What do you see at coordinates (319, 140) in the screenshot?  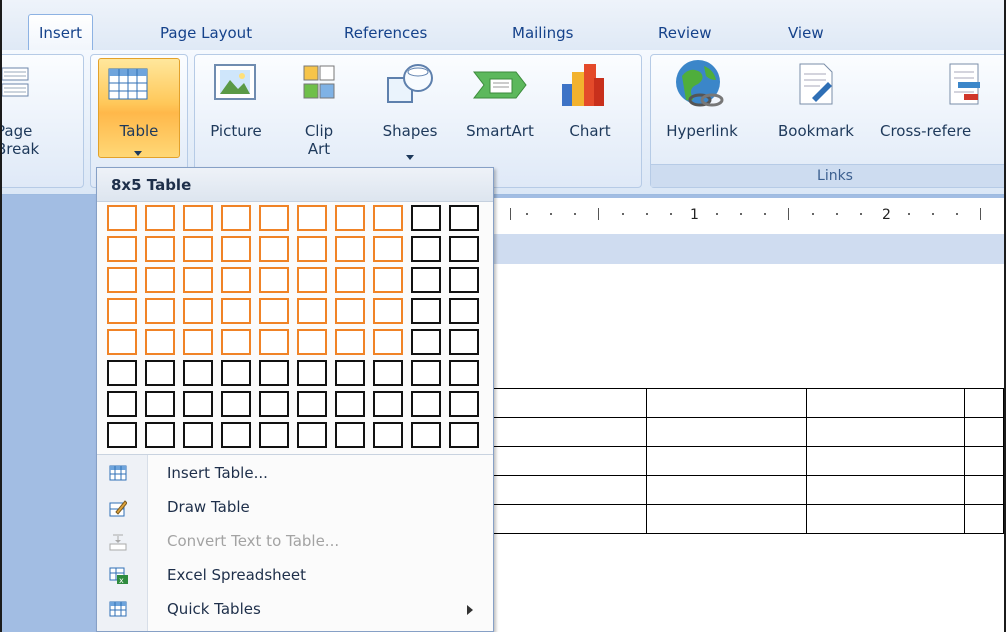 I see `clip-art-button: Clip Art` at bounding box center [319, 140].